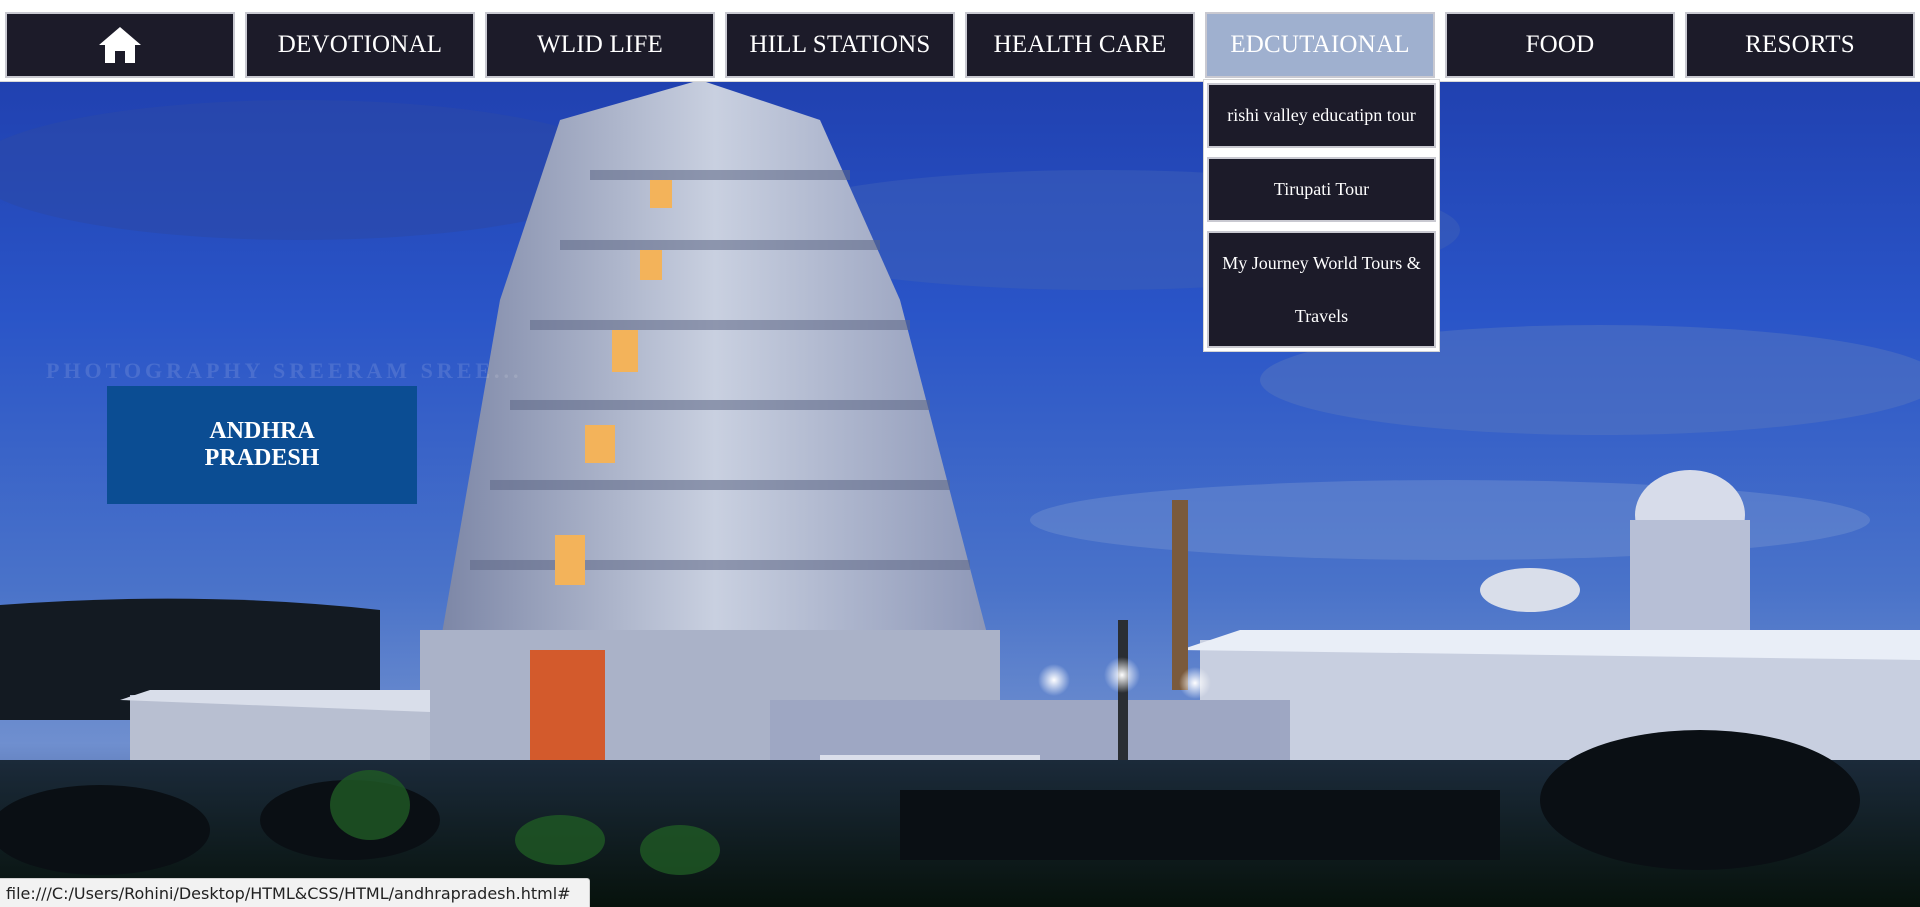  I want to click on nav-item-hill-stations: HILL STATIONS, so click(840, 45).